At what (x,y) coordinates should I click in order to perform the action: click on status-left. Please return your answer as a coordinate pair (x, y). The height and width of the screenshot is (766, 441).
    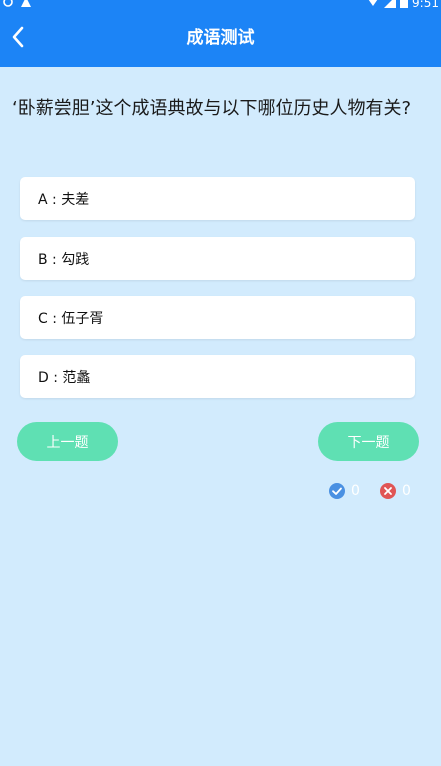
    Looking at the image, I should click on (17, 5).